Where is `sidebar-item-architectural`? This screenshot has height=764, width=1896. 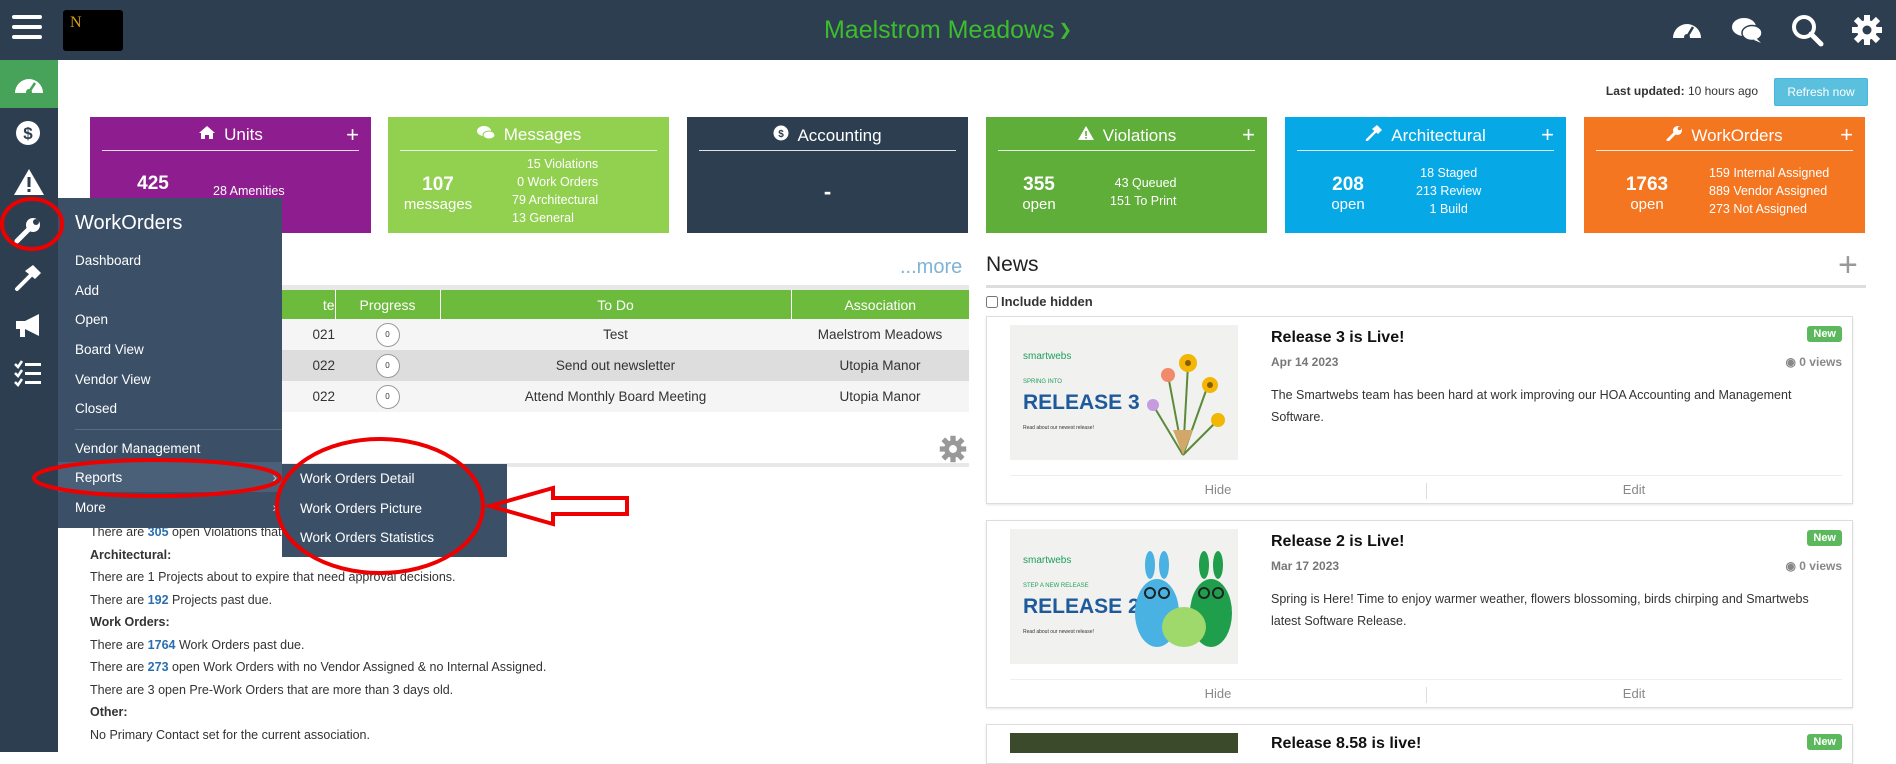
sidebar-item-architectural is located at coordinates (29, 276).